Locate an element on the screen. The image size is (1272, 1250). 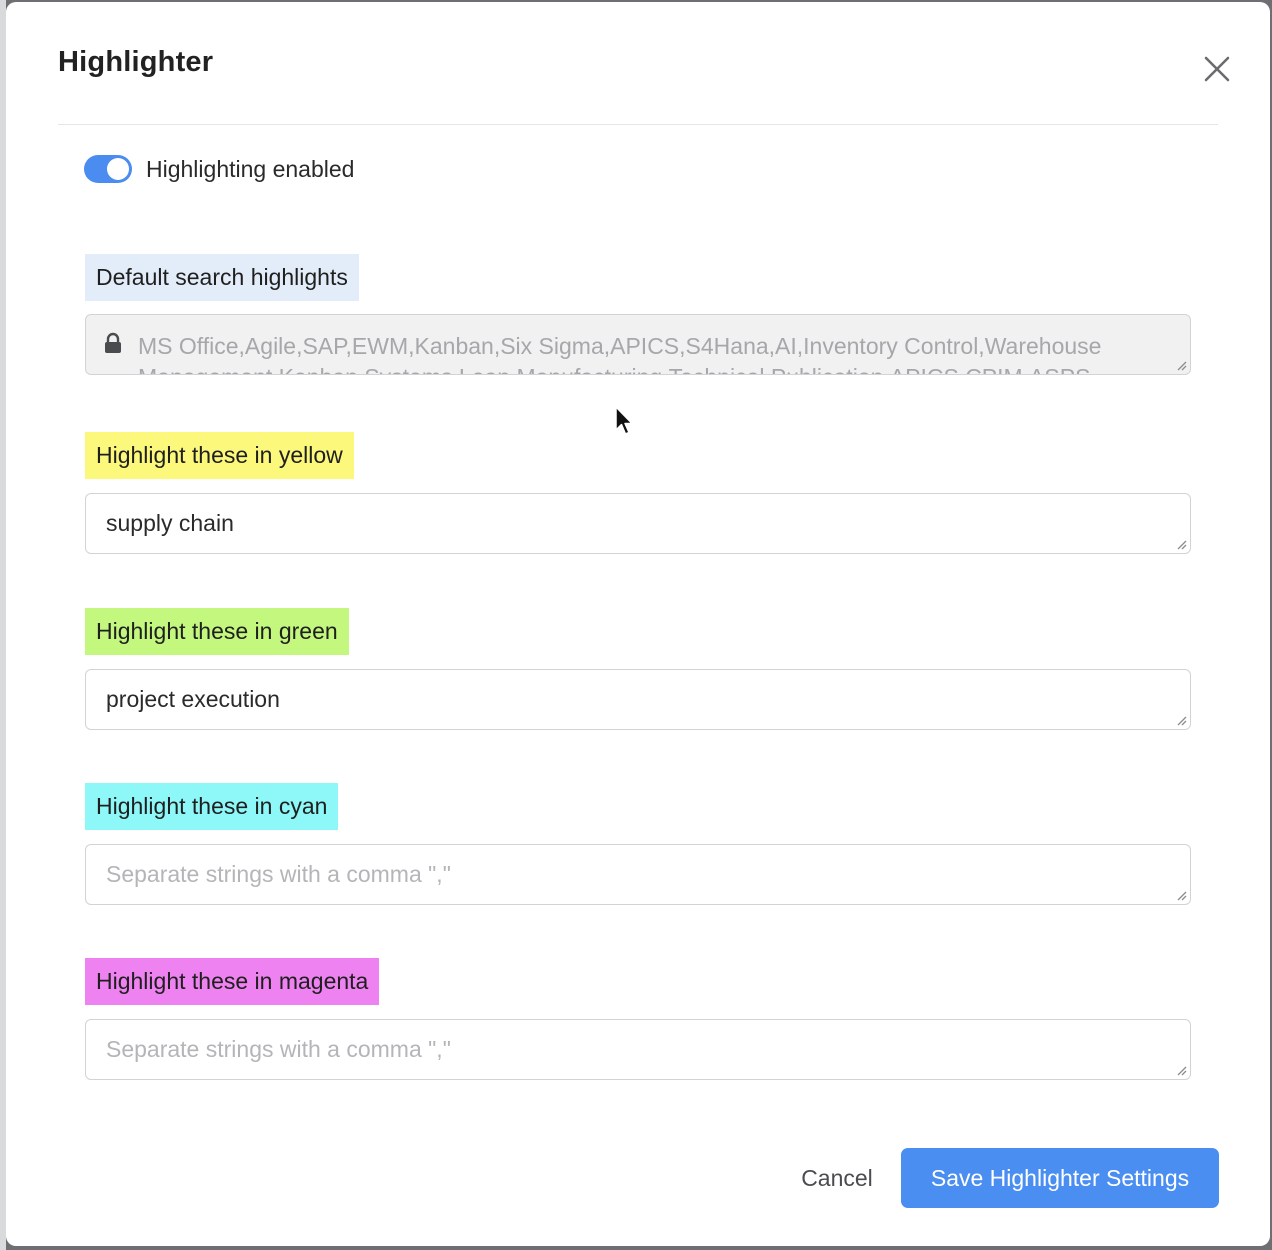
yellow-field-value: supply chain is located at coordinates (170, 523).